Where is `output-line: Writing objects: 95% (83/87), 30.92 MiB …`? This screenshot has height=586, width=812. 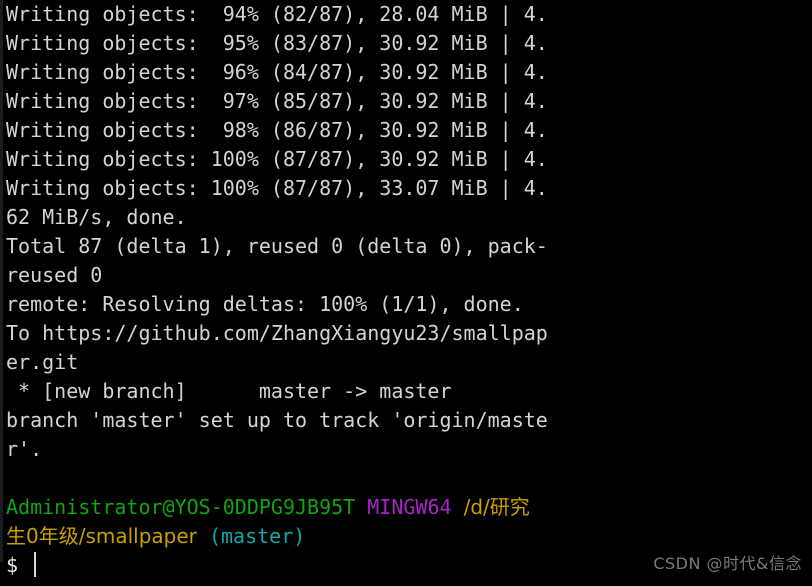
output-line: Writing objects: 95% (83/87), 30.92 MiB … is located at coordinates (277, 43).